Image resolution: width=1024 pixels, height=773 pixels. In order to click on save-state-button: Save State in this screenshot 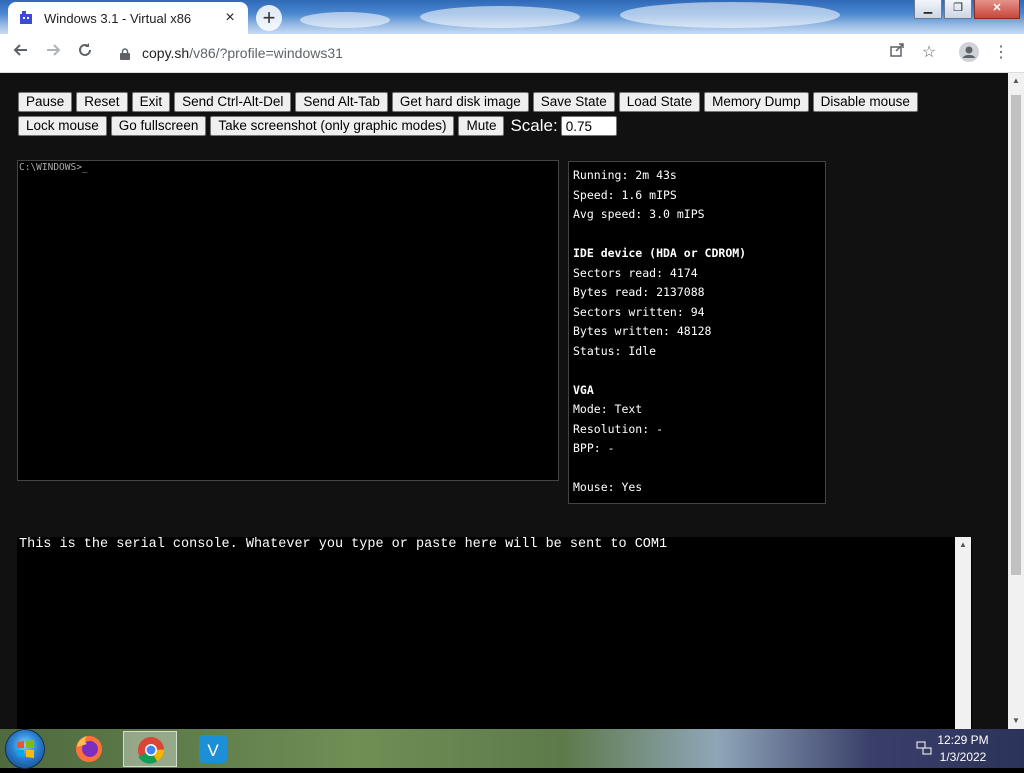, I will do `click(573, 102)`.